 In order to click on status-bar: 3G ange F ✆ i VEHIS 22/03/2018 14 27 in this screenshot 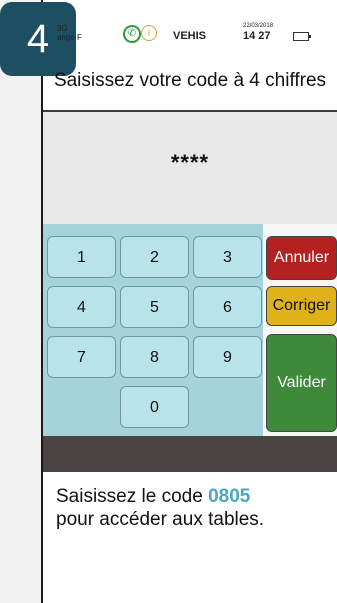, I will do `click(190, 35)`.